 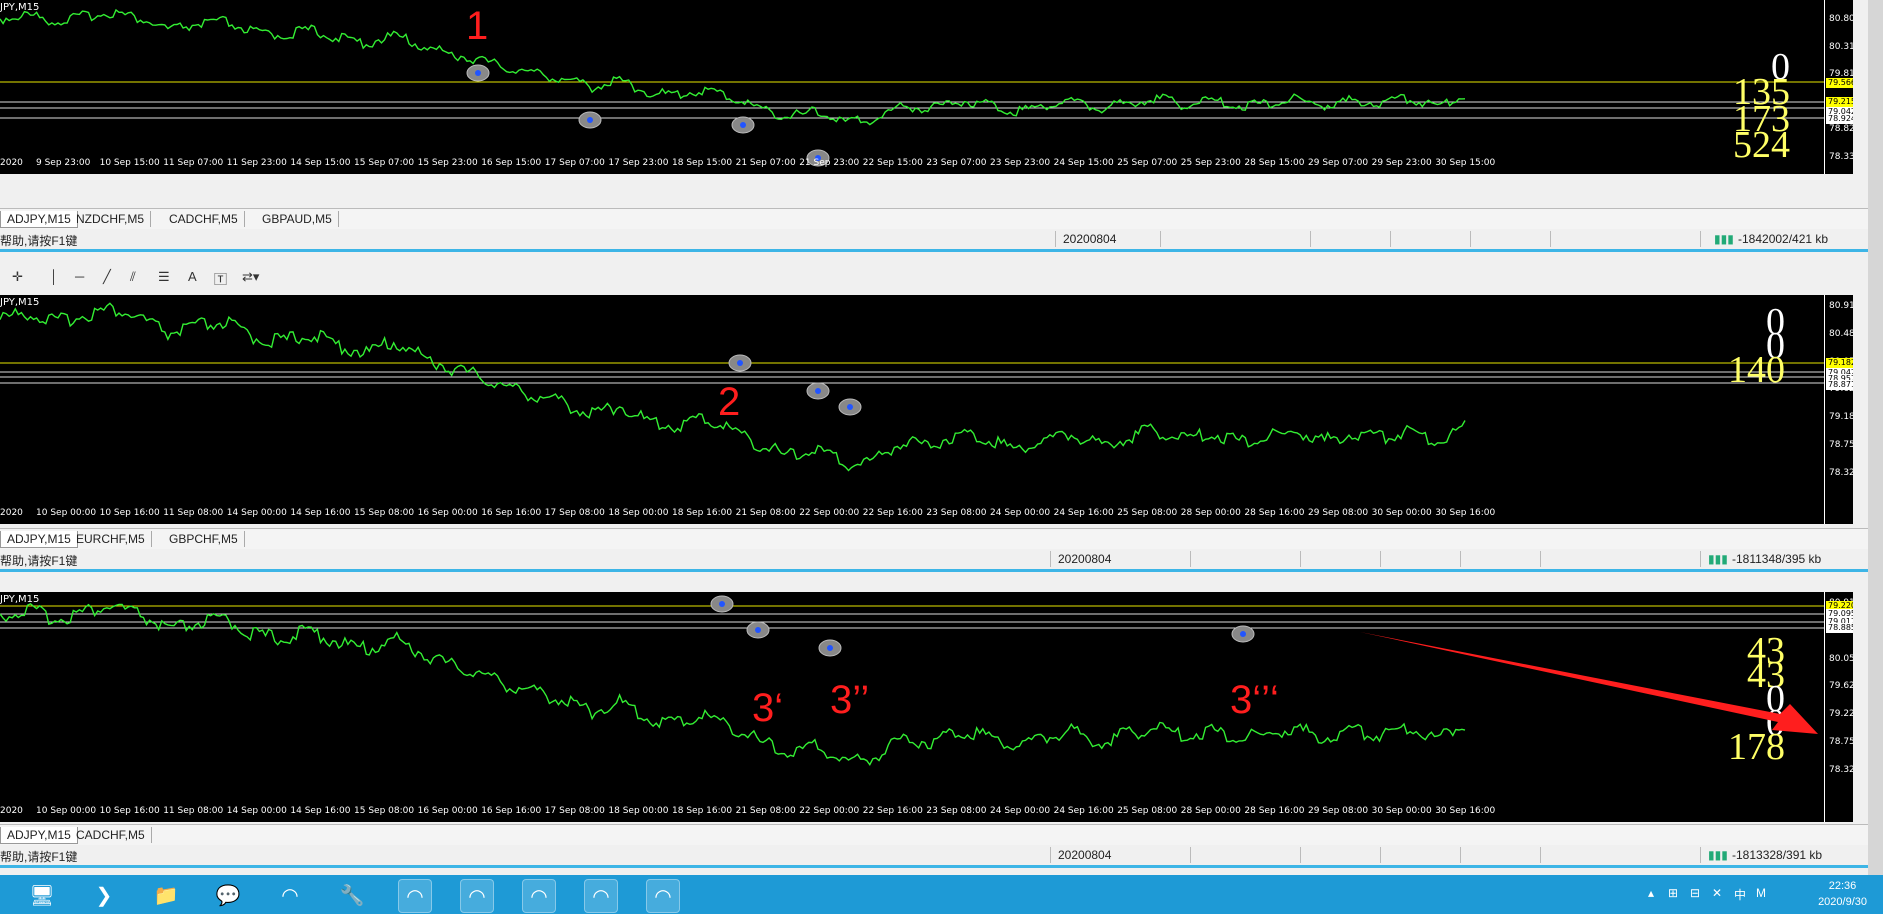 I want to click on time-tick: 22 Sep 00:00, so click(x=829, y=513).